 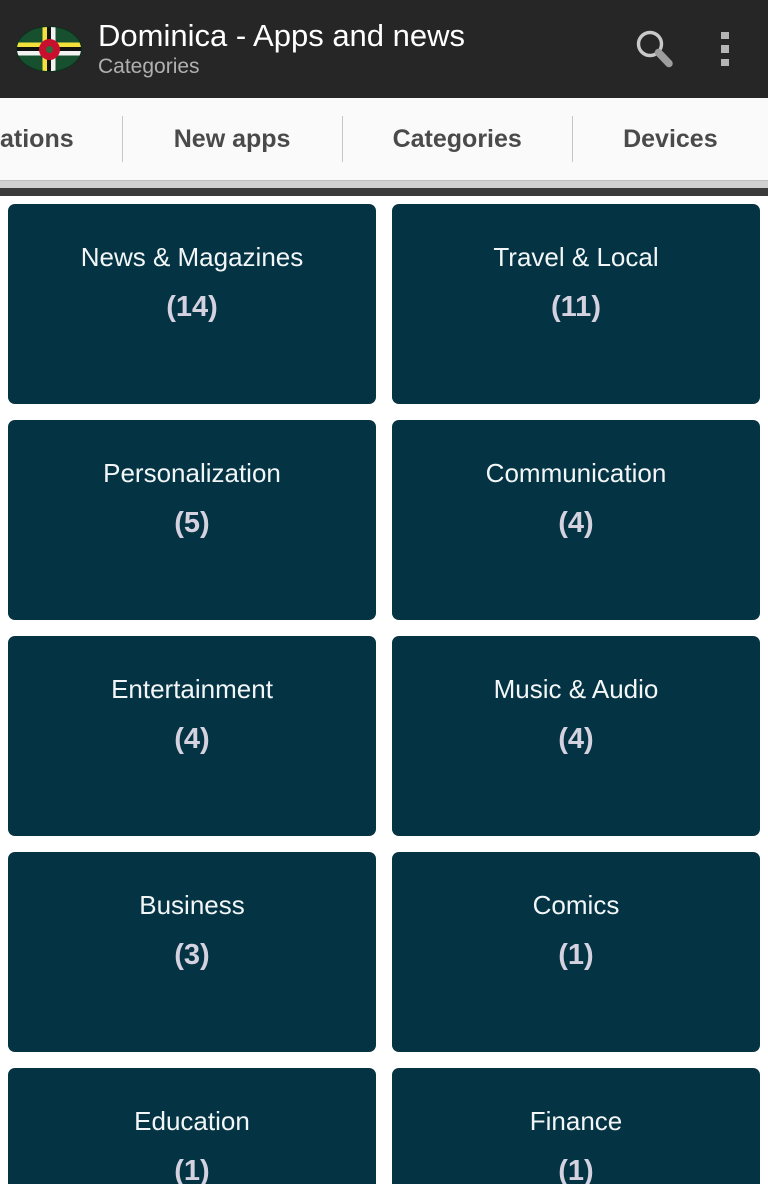 I want to click on category-tile-title: Music & Audio, so click(x=576, y=689).